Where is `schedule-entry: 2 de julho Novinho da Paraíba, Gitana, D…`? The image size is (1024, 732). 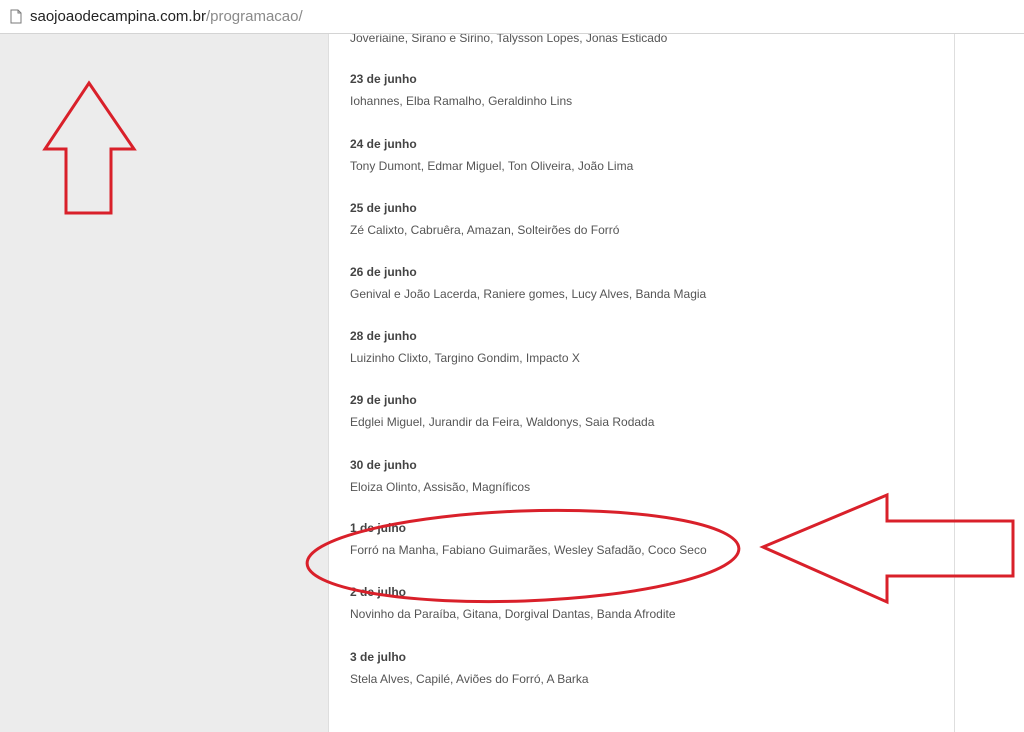 schedule-entry: 2 de julho Novinho da Paraíba, Gitana, D… is located at coordinates (513, 603).